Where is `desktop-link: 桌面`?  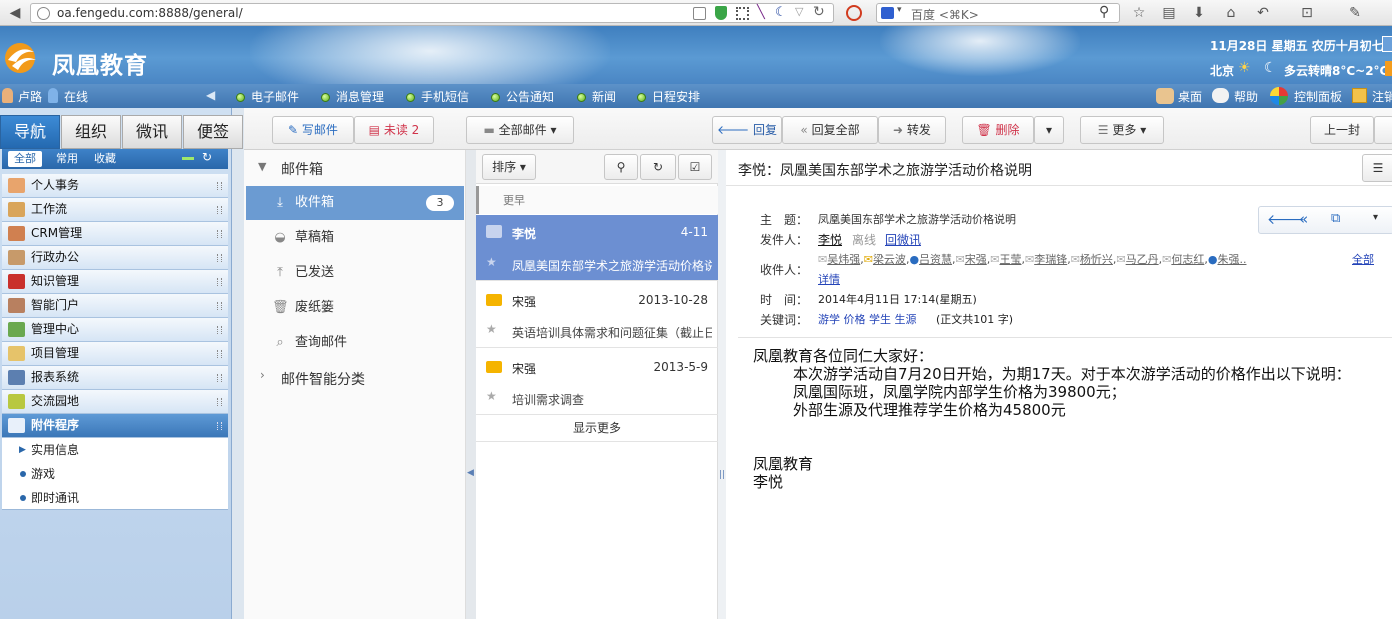 desktop-link: 桌面 is located at coordinates (1190, 96).